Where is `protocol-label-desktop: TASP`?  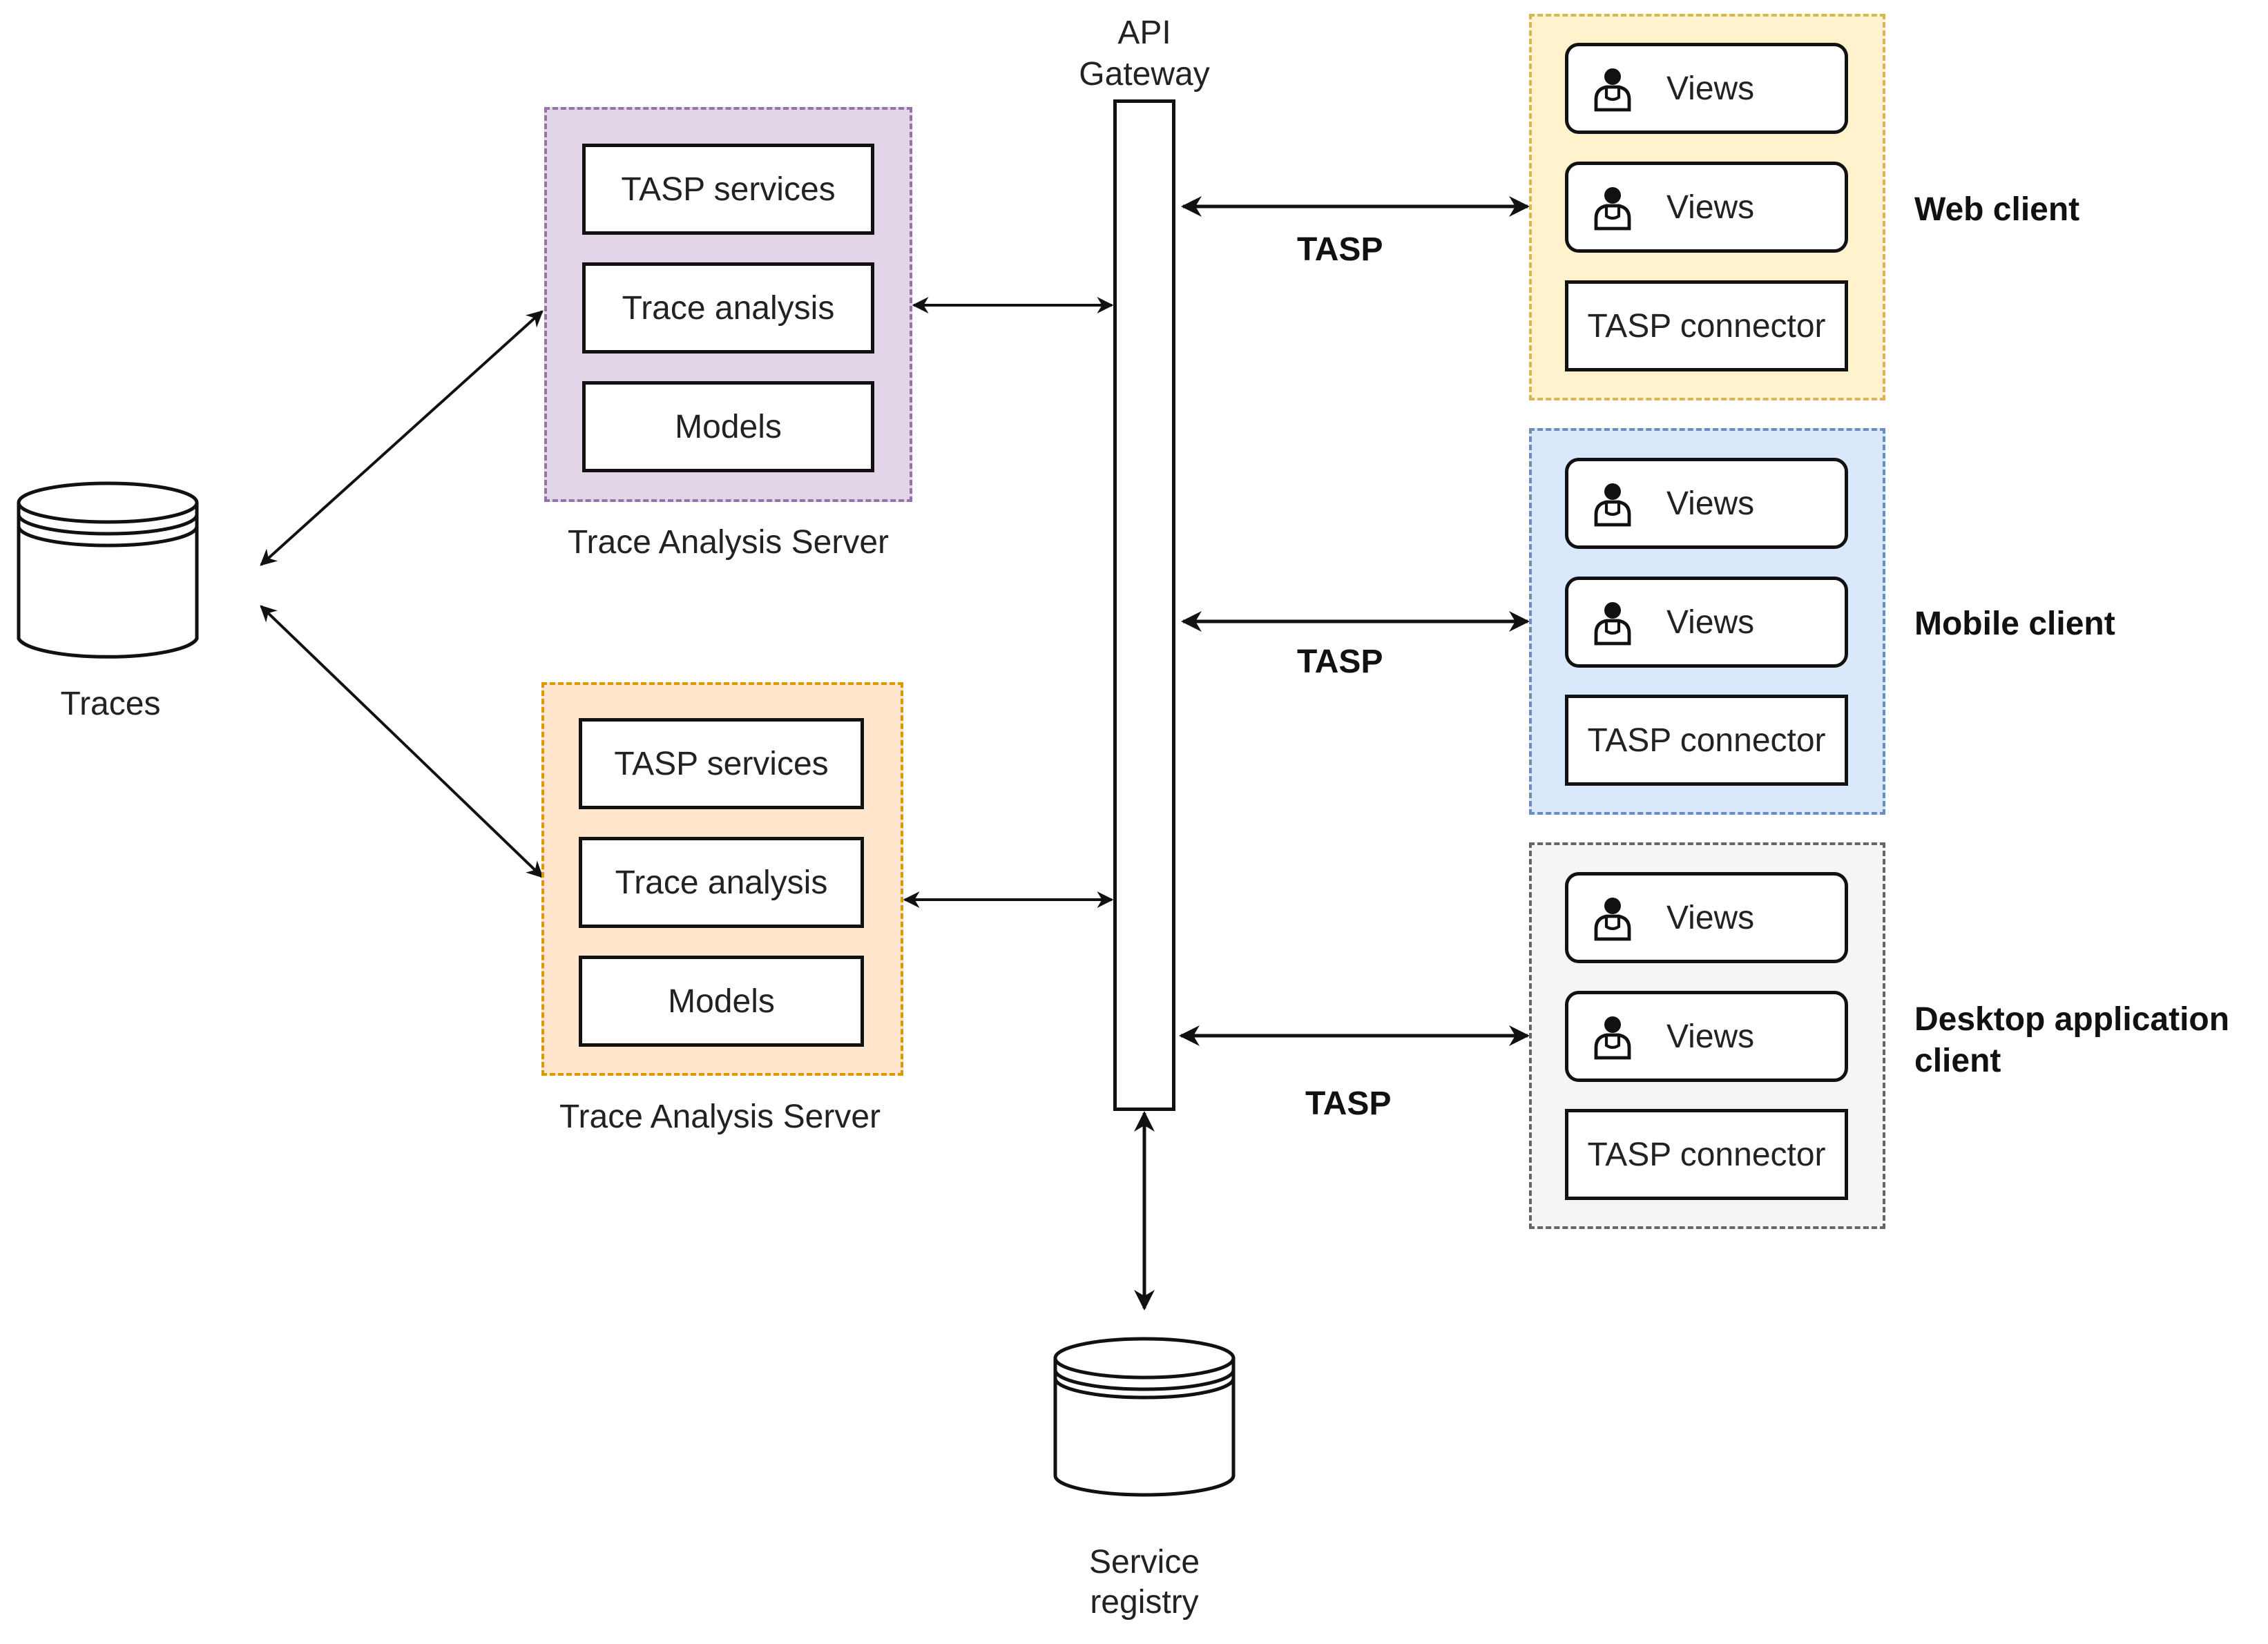 protocol-label-desktop: TASP is located at coordinates (1348, 1103).